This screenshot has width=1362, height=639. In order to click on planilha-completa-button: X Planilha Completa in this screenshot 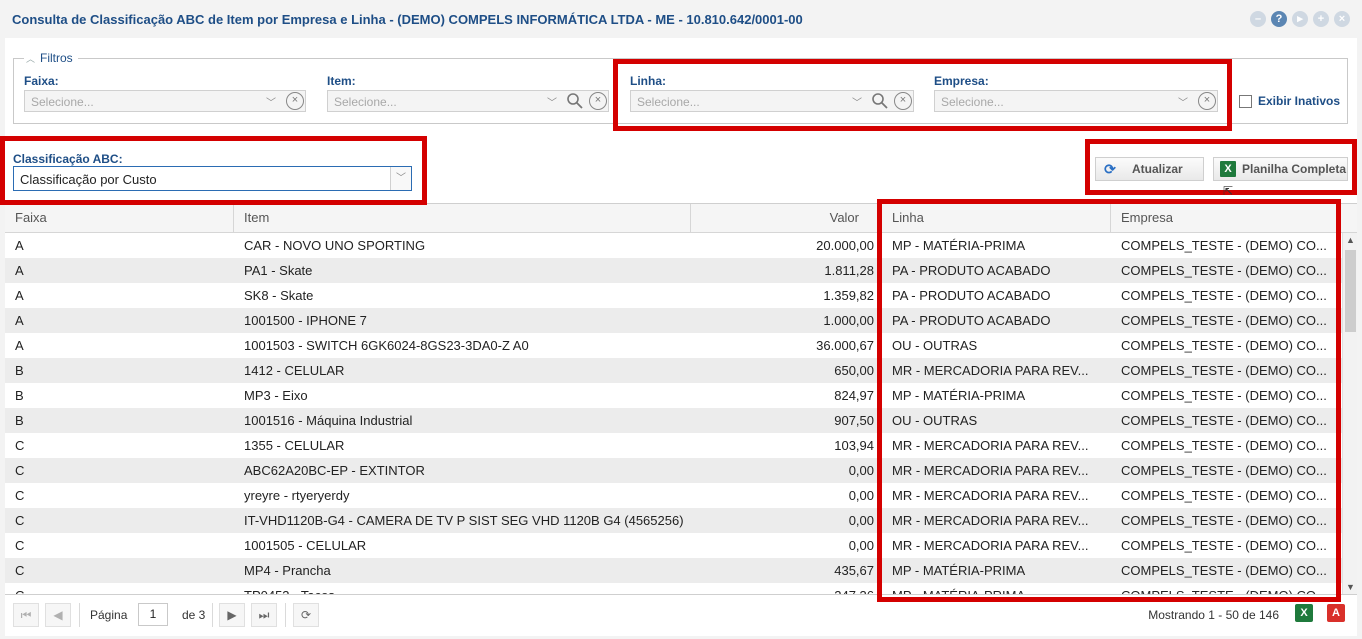, I will do `click(1280, 169)`.